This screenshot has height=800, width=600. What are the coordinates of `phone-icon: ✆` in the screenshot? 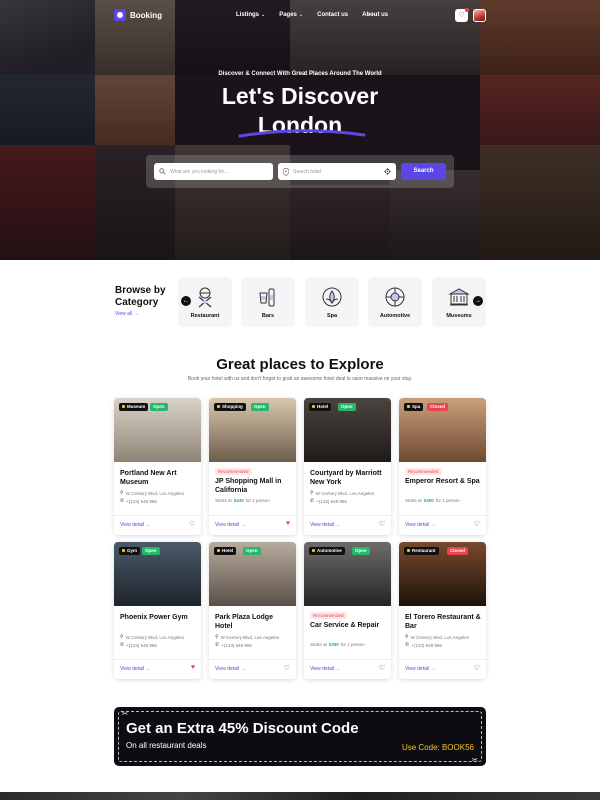 It's located at (122, 645).